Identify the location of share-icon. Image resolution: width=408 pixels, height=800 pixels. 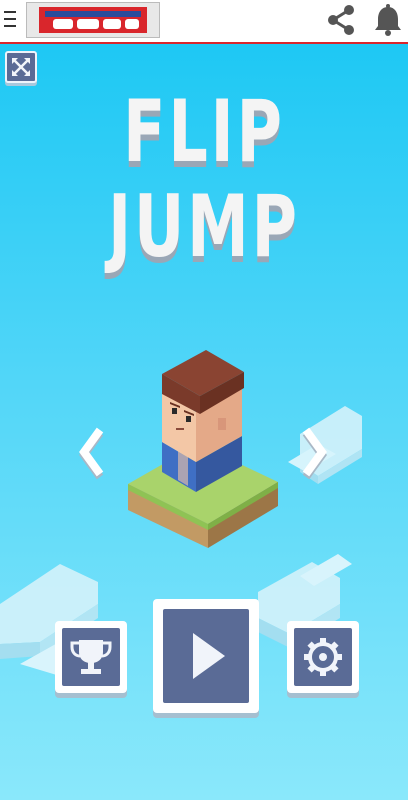
(341, 20).